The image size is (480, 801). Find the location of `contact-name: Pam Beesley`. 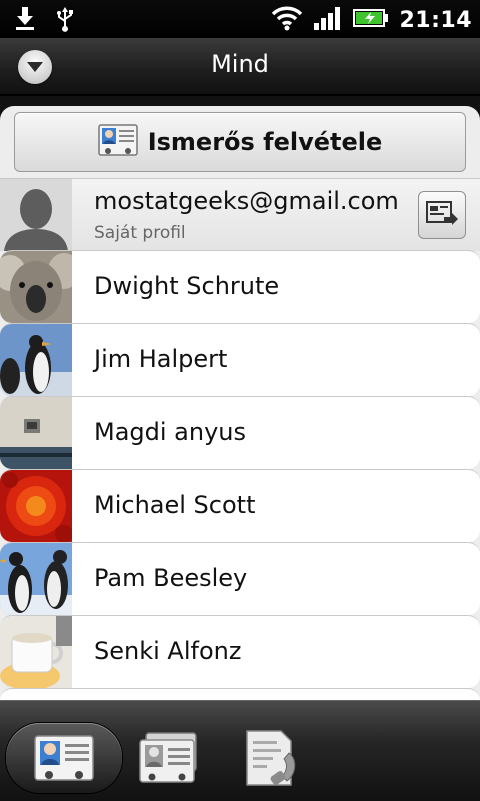

contact-name: Pam Beesley is located at coordinates (171, 578).